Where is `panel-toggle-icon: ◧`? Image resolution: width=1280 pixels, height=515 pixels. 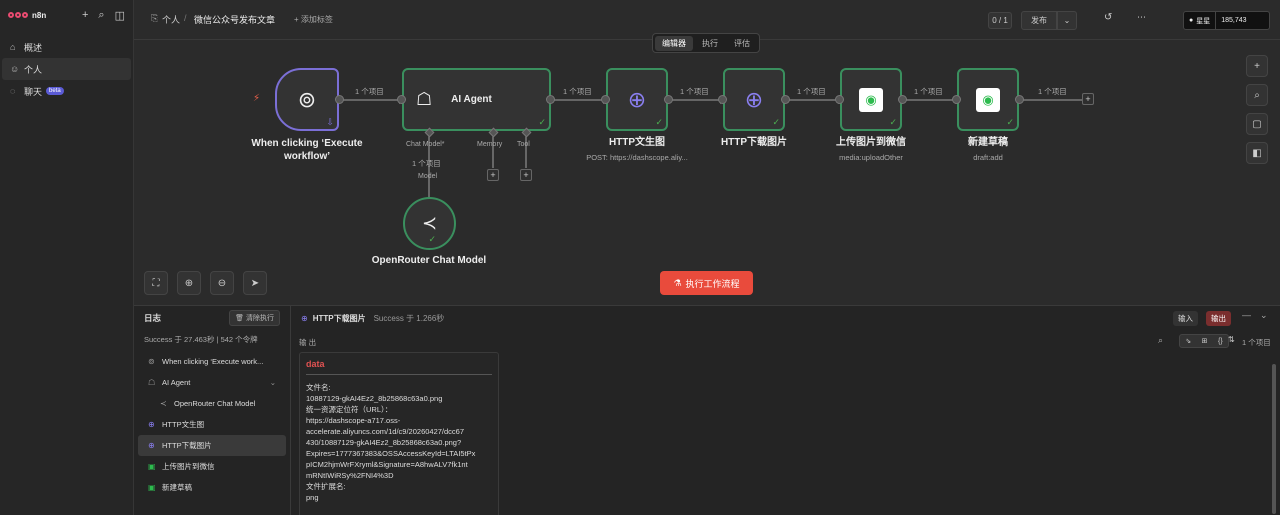 panel-toggle-icon: ◧ is located at coordinates (1257, 153).